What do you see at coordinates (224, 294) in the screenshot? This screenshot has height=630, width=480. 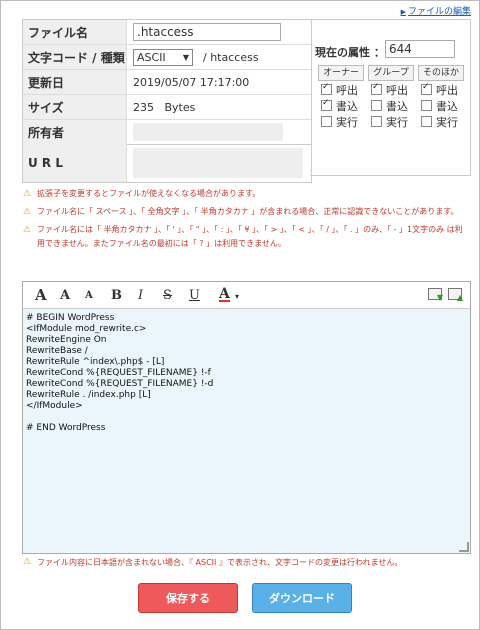 I see `text-color-icon: A` at bounding box center [224, 294].